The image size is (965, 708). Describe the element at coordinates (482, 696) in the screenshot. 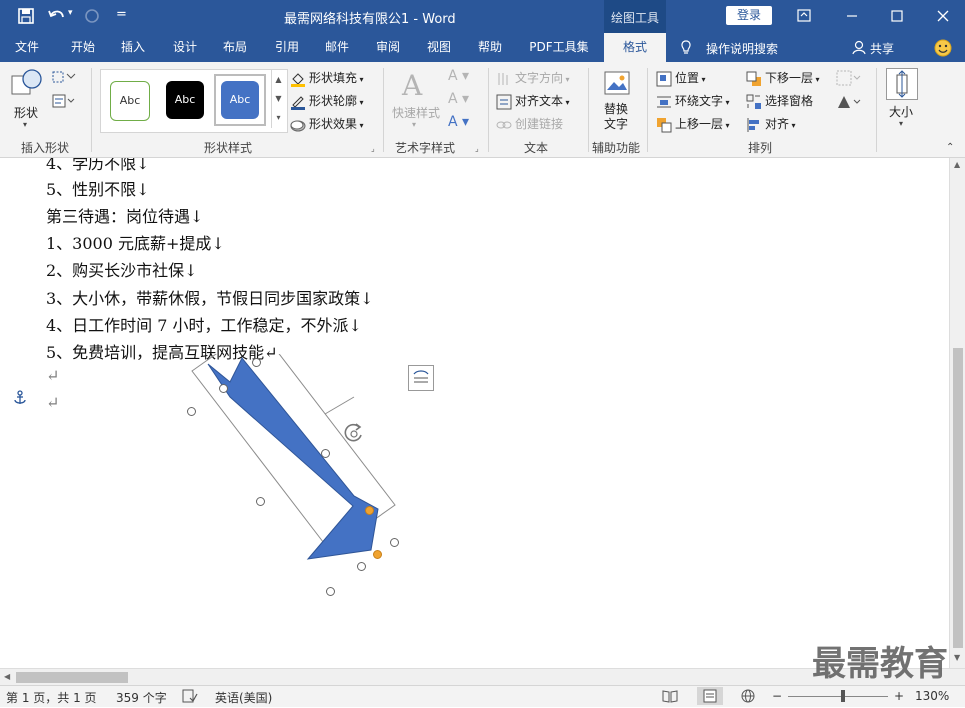

I see `status-bar: 第 1 页，共 1 页 359 个字 英语(美国) − + 130%` at that location.